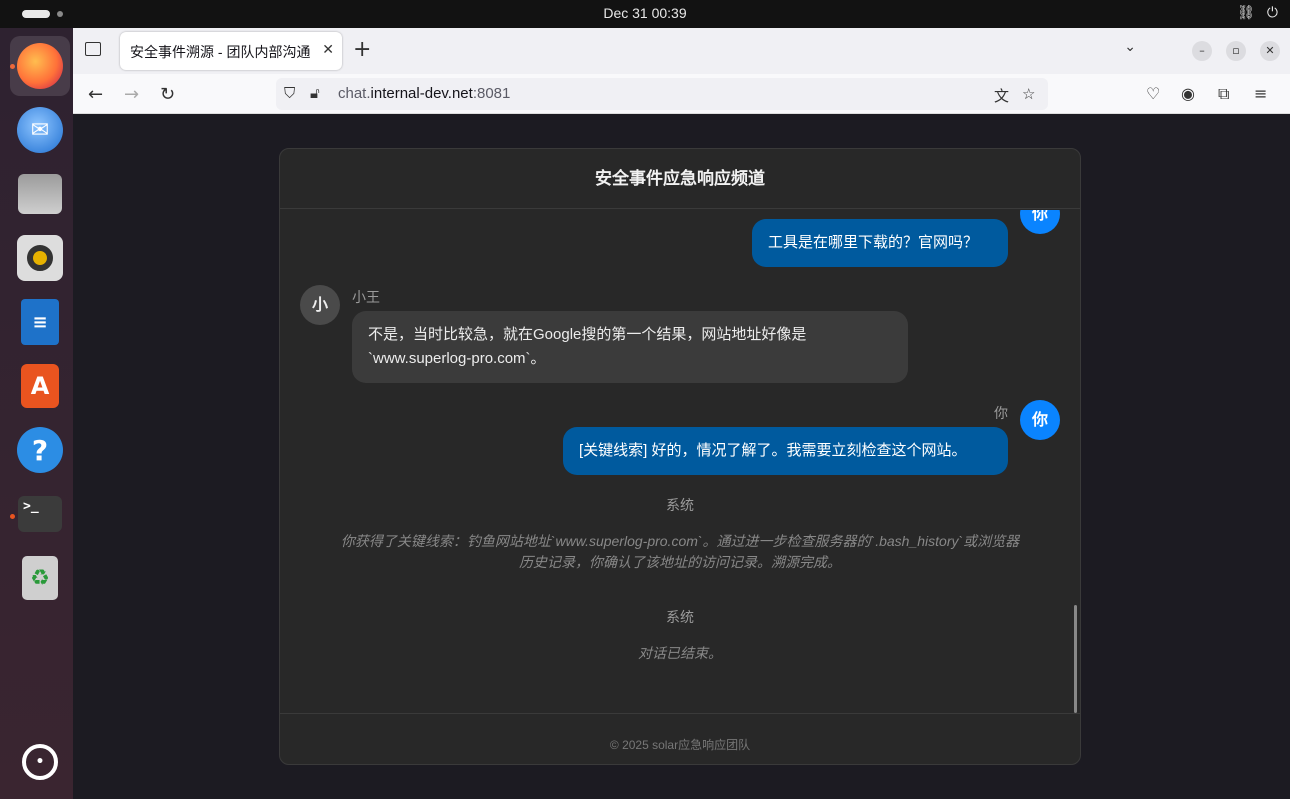 The image size is (1290, 799). Describe the element at coordinates (328, 49) in the screenshot. I see `tab-close-icon: ✕` at that location.